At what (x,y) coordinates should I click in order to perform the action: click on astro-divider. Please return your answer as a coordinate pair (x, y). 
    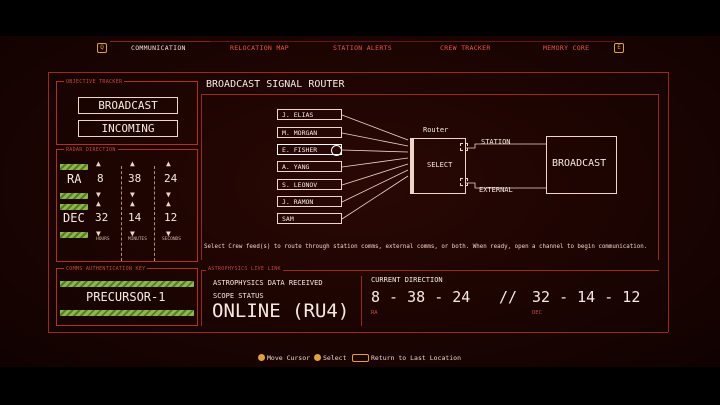
    Looking at the image, I should click on (361, 301).